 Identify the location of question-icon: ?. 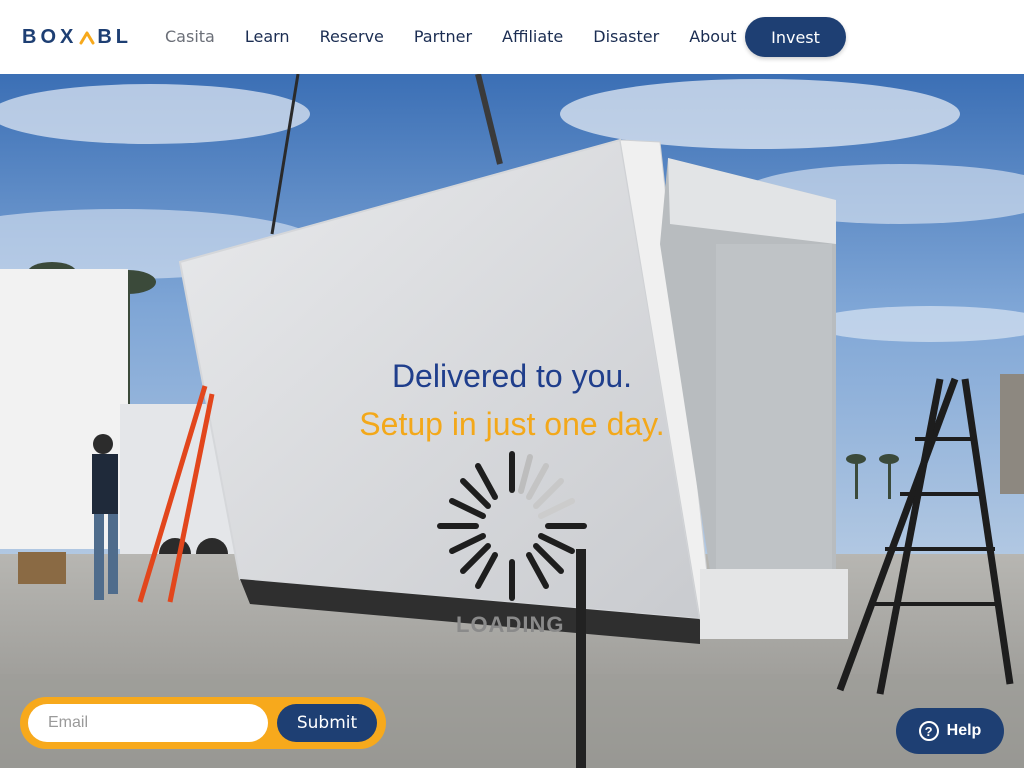
(928, 731).